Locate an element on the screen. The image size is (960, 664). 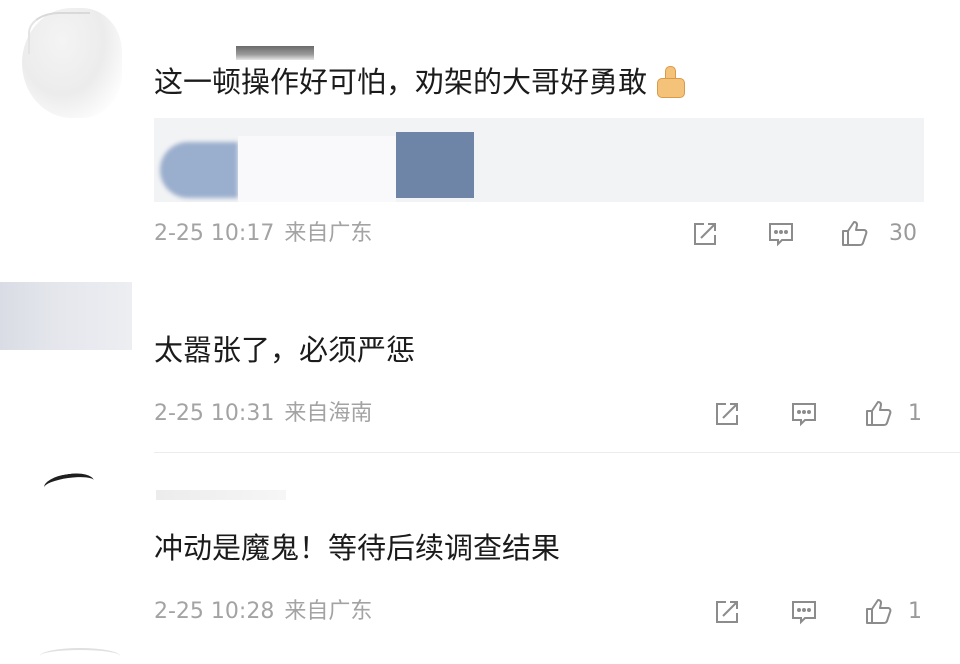
comment-meta: 2-25 10:28 来自广东 is located at coordinates (263, 612).